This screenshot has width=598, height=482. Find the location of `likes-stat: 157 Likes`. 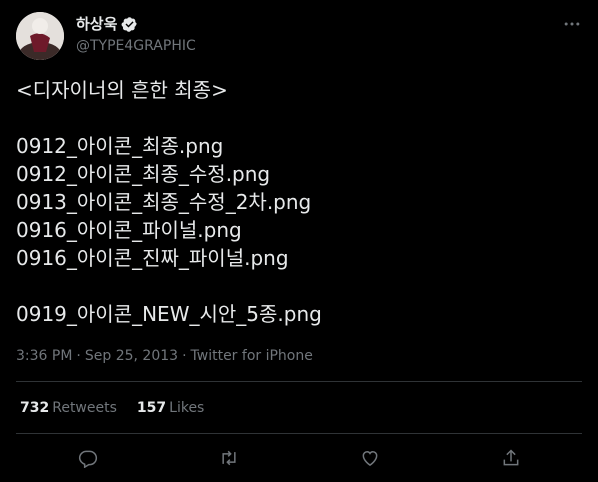

likes-stat: 157 Likes is located at coordinates (170, 408).